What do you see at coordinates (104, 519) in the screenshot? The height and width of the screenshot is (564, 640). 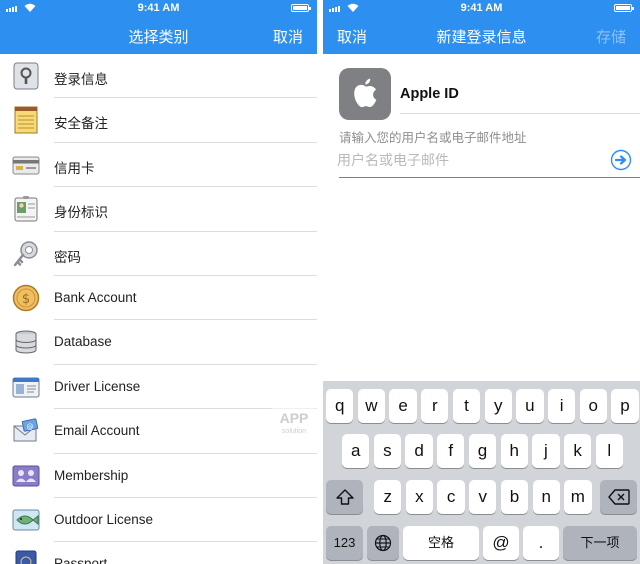 I see `category-label: Outdoor License` at bounding box center [104, 519].